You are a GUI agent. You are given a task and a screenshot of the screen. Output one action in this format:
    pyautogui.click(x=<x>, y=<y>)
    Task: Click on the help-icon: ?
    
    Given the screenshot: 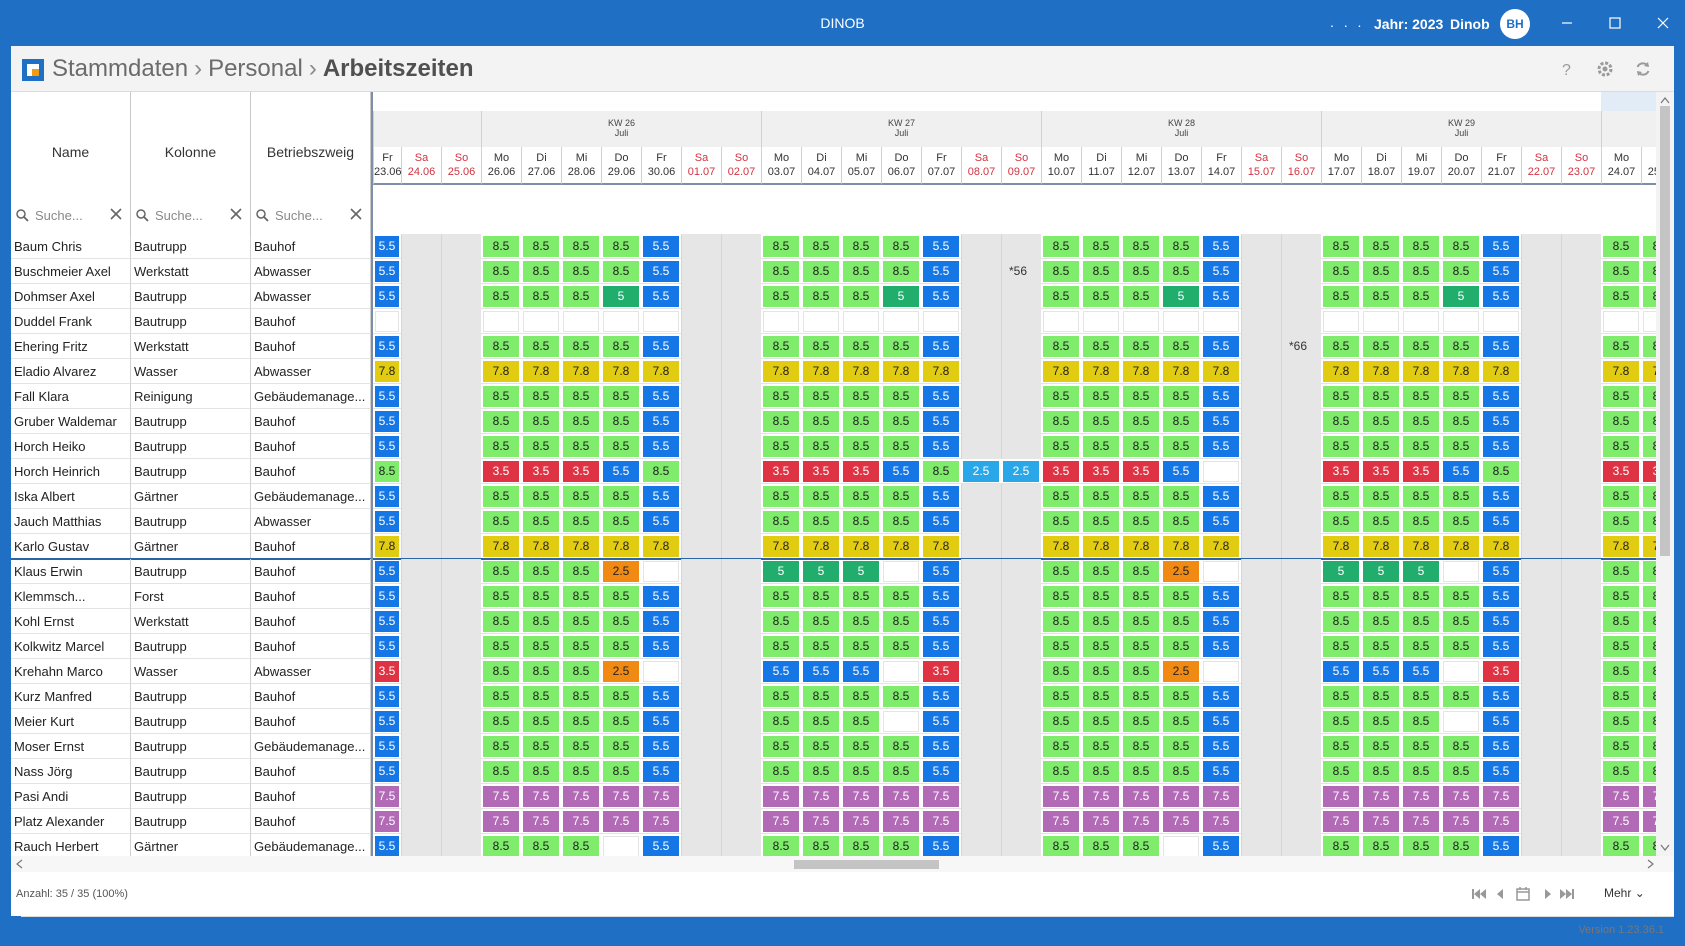 What is the action you would take?
    pyautogui.click(x=1566, y=69)
    